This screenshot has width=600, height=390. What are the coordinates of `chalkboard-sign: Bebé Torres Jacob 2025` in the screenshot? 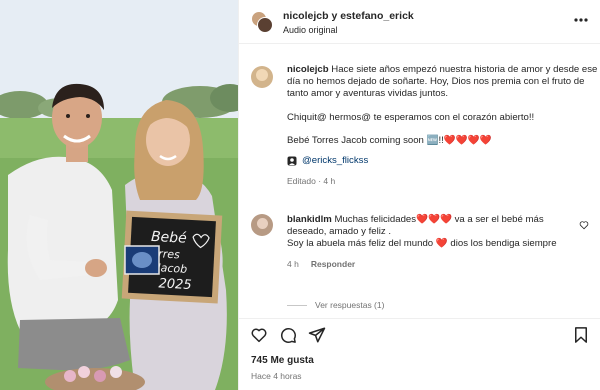 It's located at (172, 257).